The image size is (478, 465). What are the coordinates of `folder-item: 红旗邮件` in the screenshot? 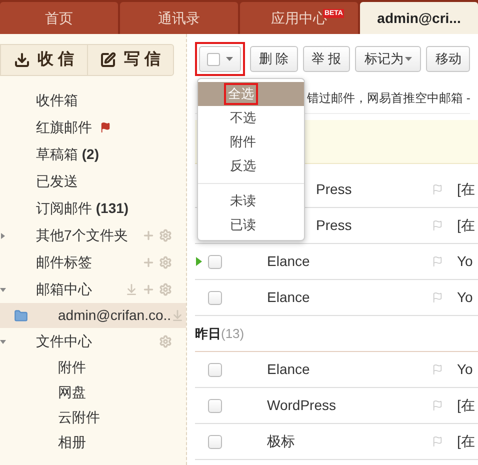 It's located at (93, 127).